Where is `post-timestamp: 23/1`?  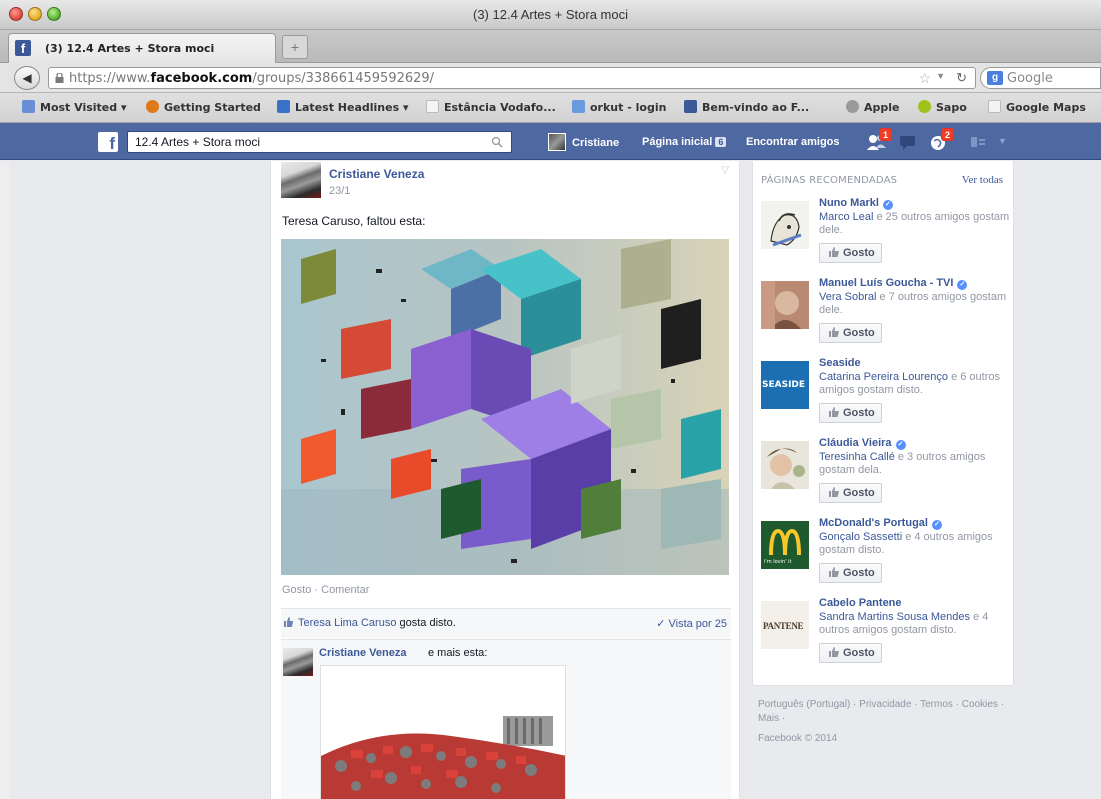 post-timestamp: 23/1 is located at coordinates (339, 191).